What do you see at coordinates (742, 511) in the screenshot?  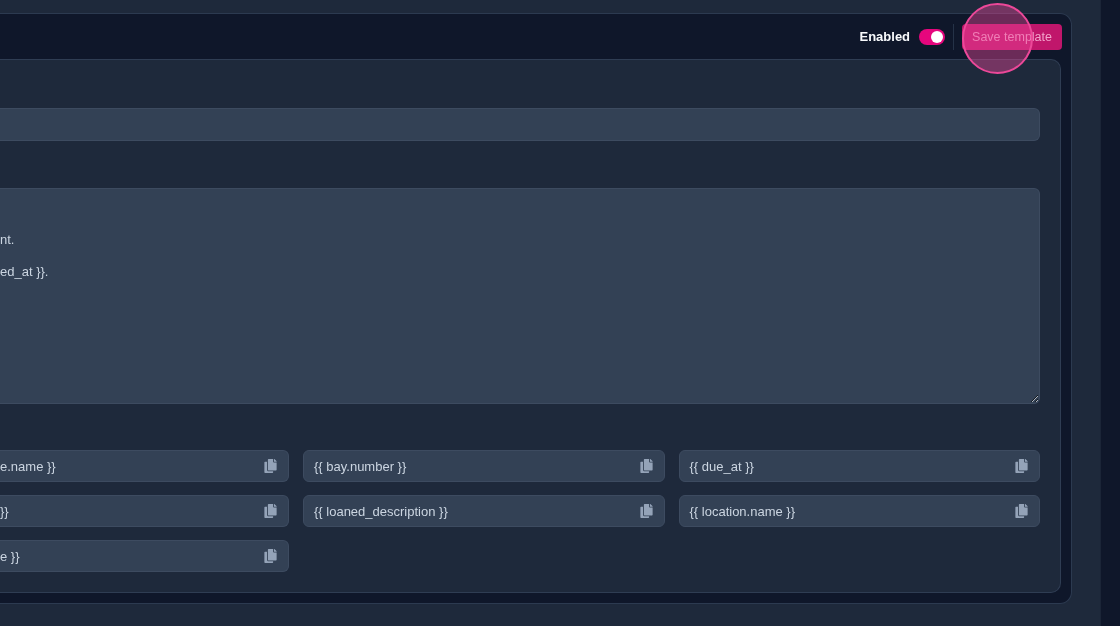 I see `variable-name: {{ location.name }}` at bounding box center [742, 511].